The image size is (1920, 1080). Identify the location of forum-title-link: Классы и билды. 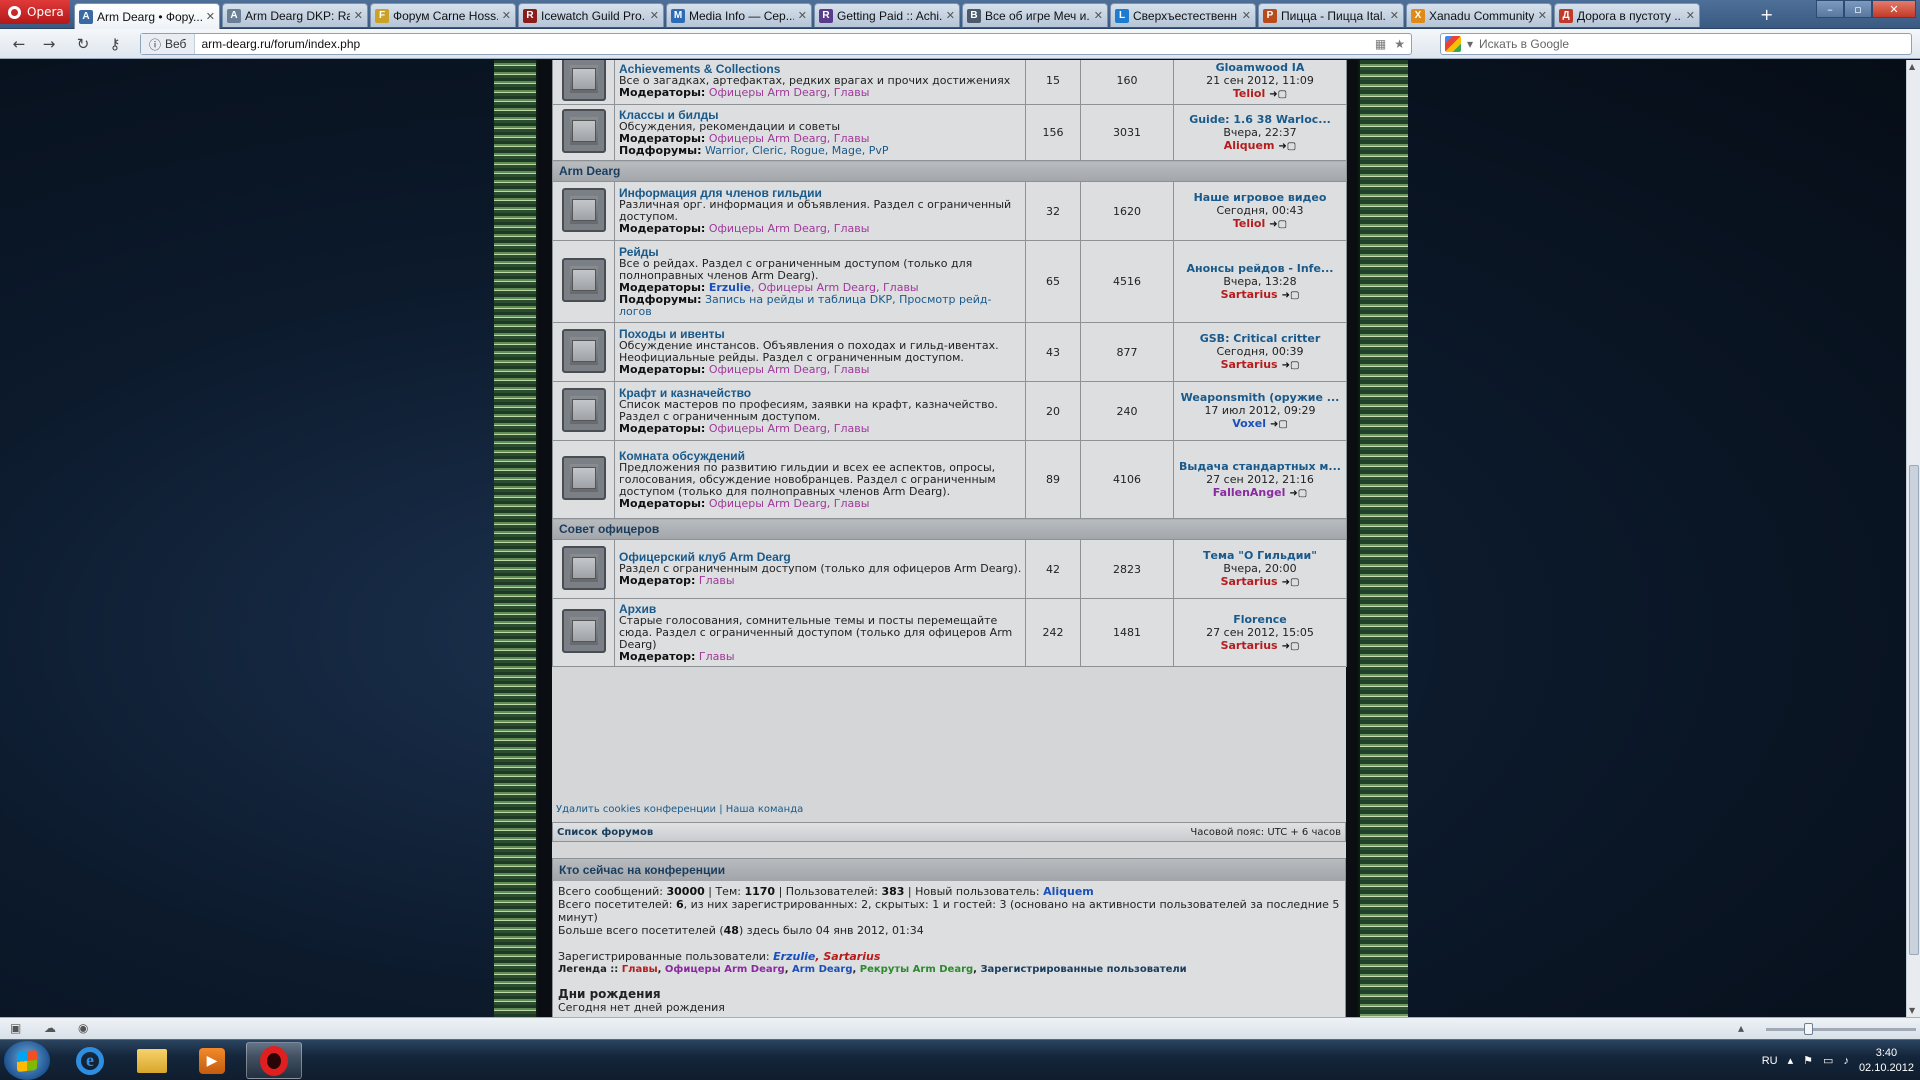
(821, 115).